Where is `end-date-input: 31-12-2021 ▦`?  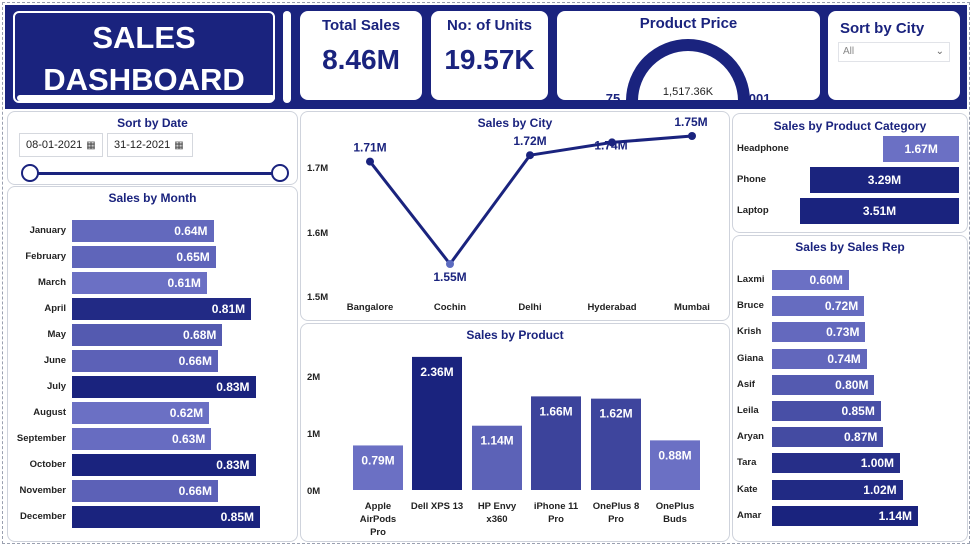
end-date-input: 31-12-2021 ▦ is located at coordinates (150, 145).